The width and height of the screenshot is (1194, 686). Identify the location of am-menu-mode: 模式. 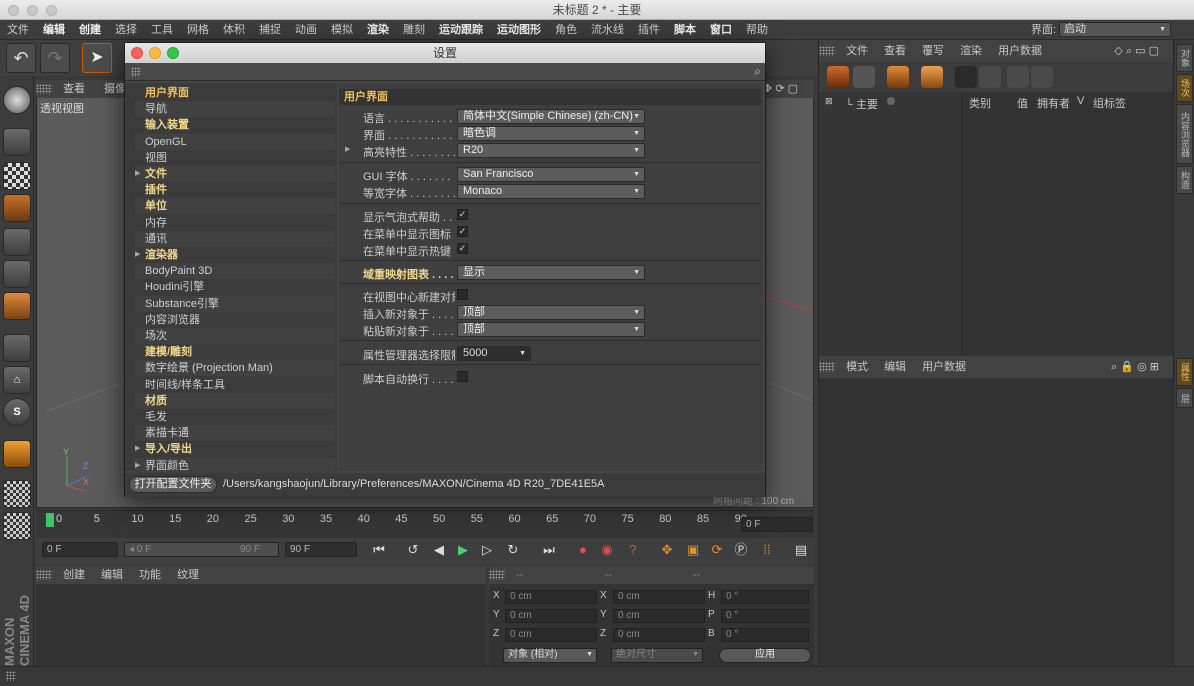
(857, 367).